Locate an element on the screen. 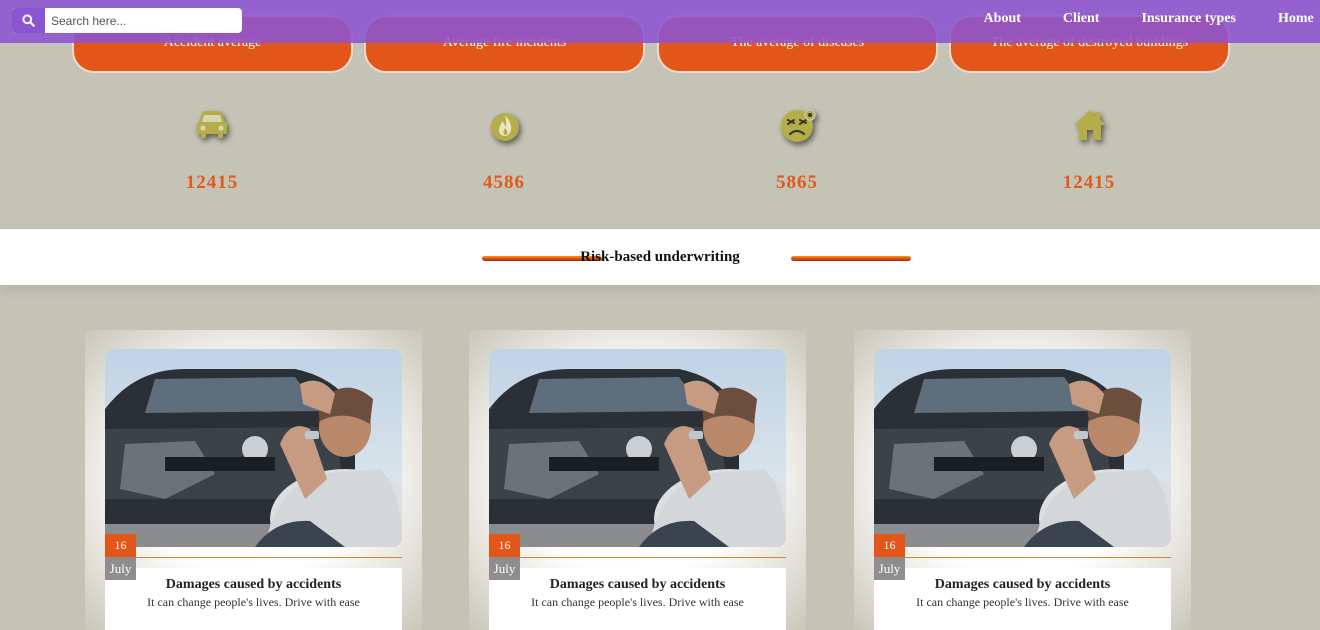  search-icon is located at coordinates (28, 20).